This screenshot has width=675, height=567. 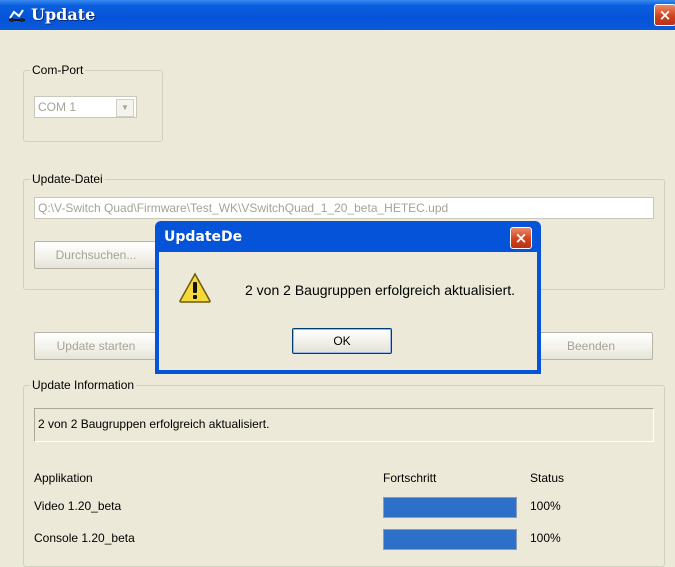 What do you see at coordinates (450, 539) in the screenshot?
I see `progress-bar-console` at bounding box center [450, 539].